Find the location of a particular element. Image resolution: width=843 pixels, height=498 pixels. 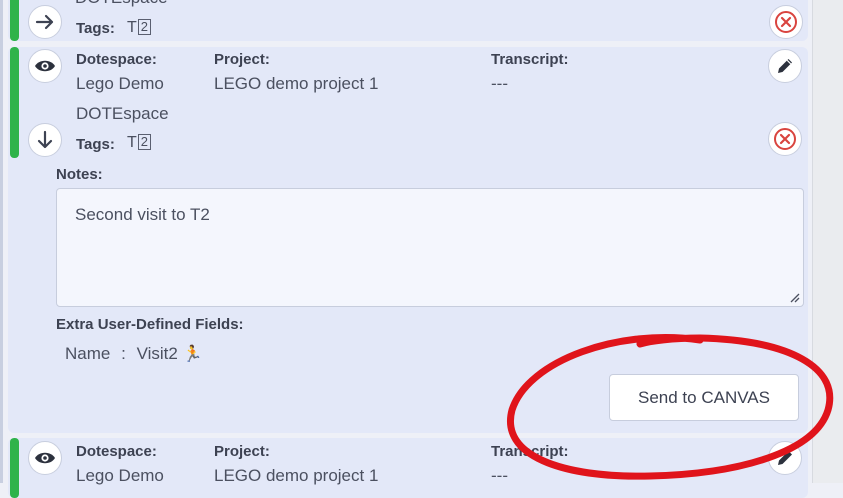

arrow-down-icon is located at coordinates (45, 139).